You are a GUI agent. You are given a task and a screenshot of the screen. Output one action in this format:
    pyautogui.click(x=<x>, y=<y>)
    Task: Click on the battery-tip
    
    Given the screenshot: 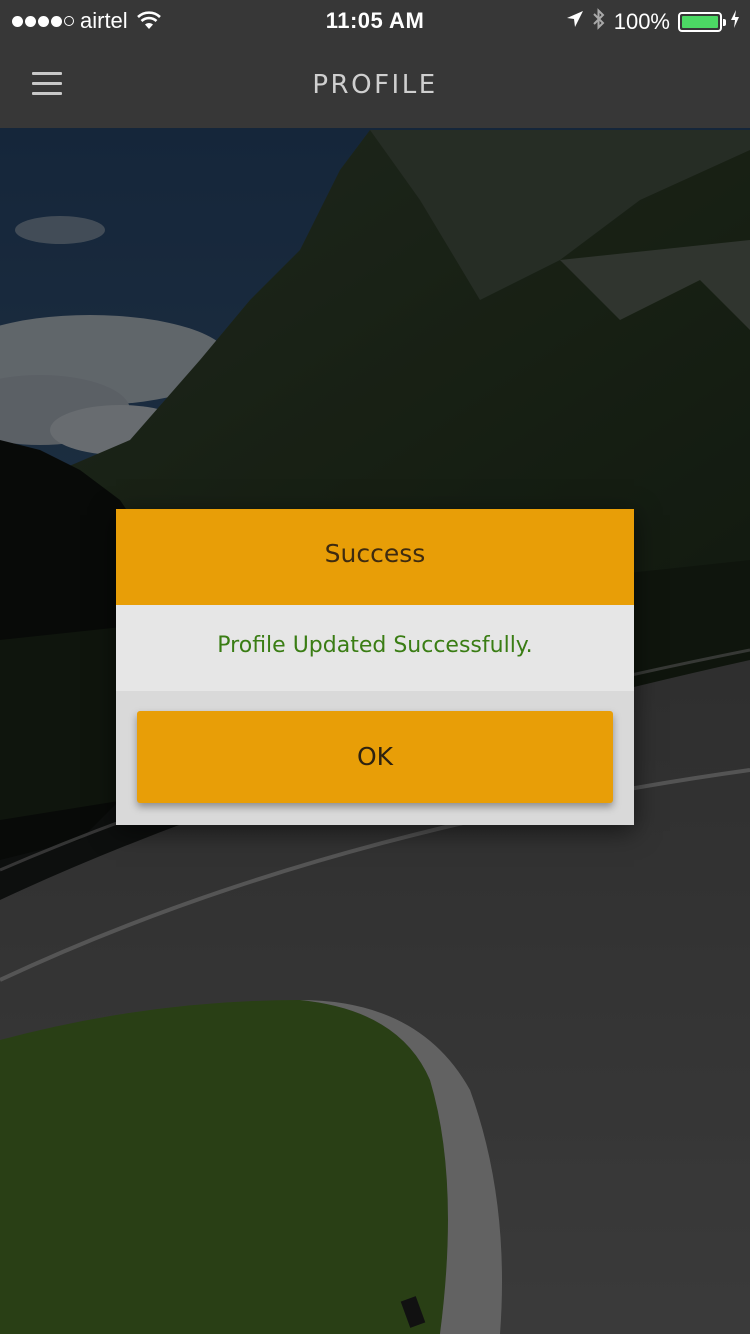 What is the action you would take?
    pyautogui.click(x=724, y=22)
    